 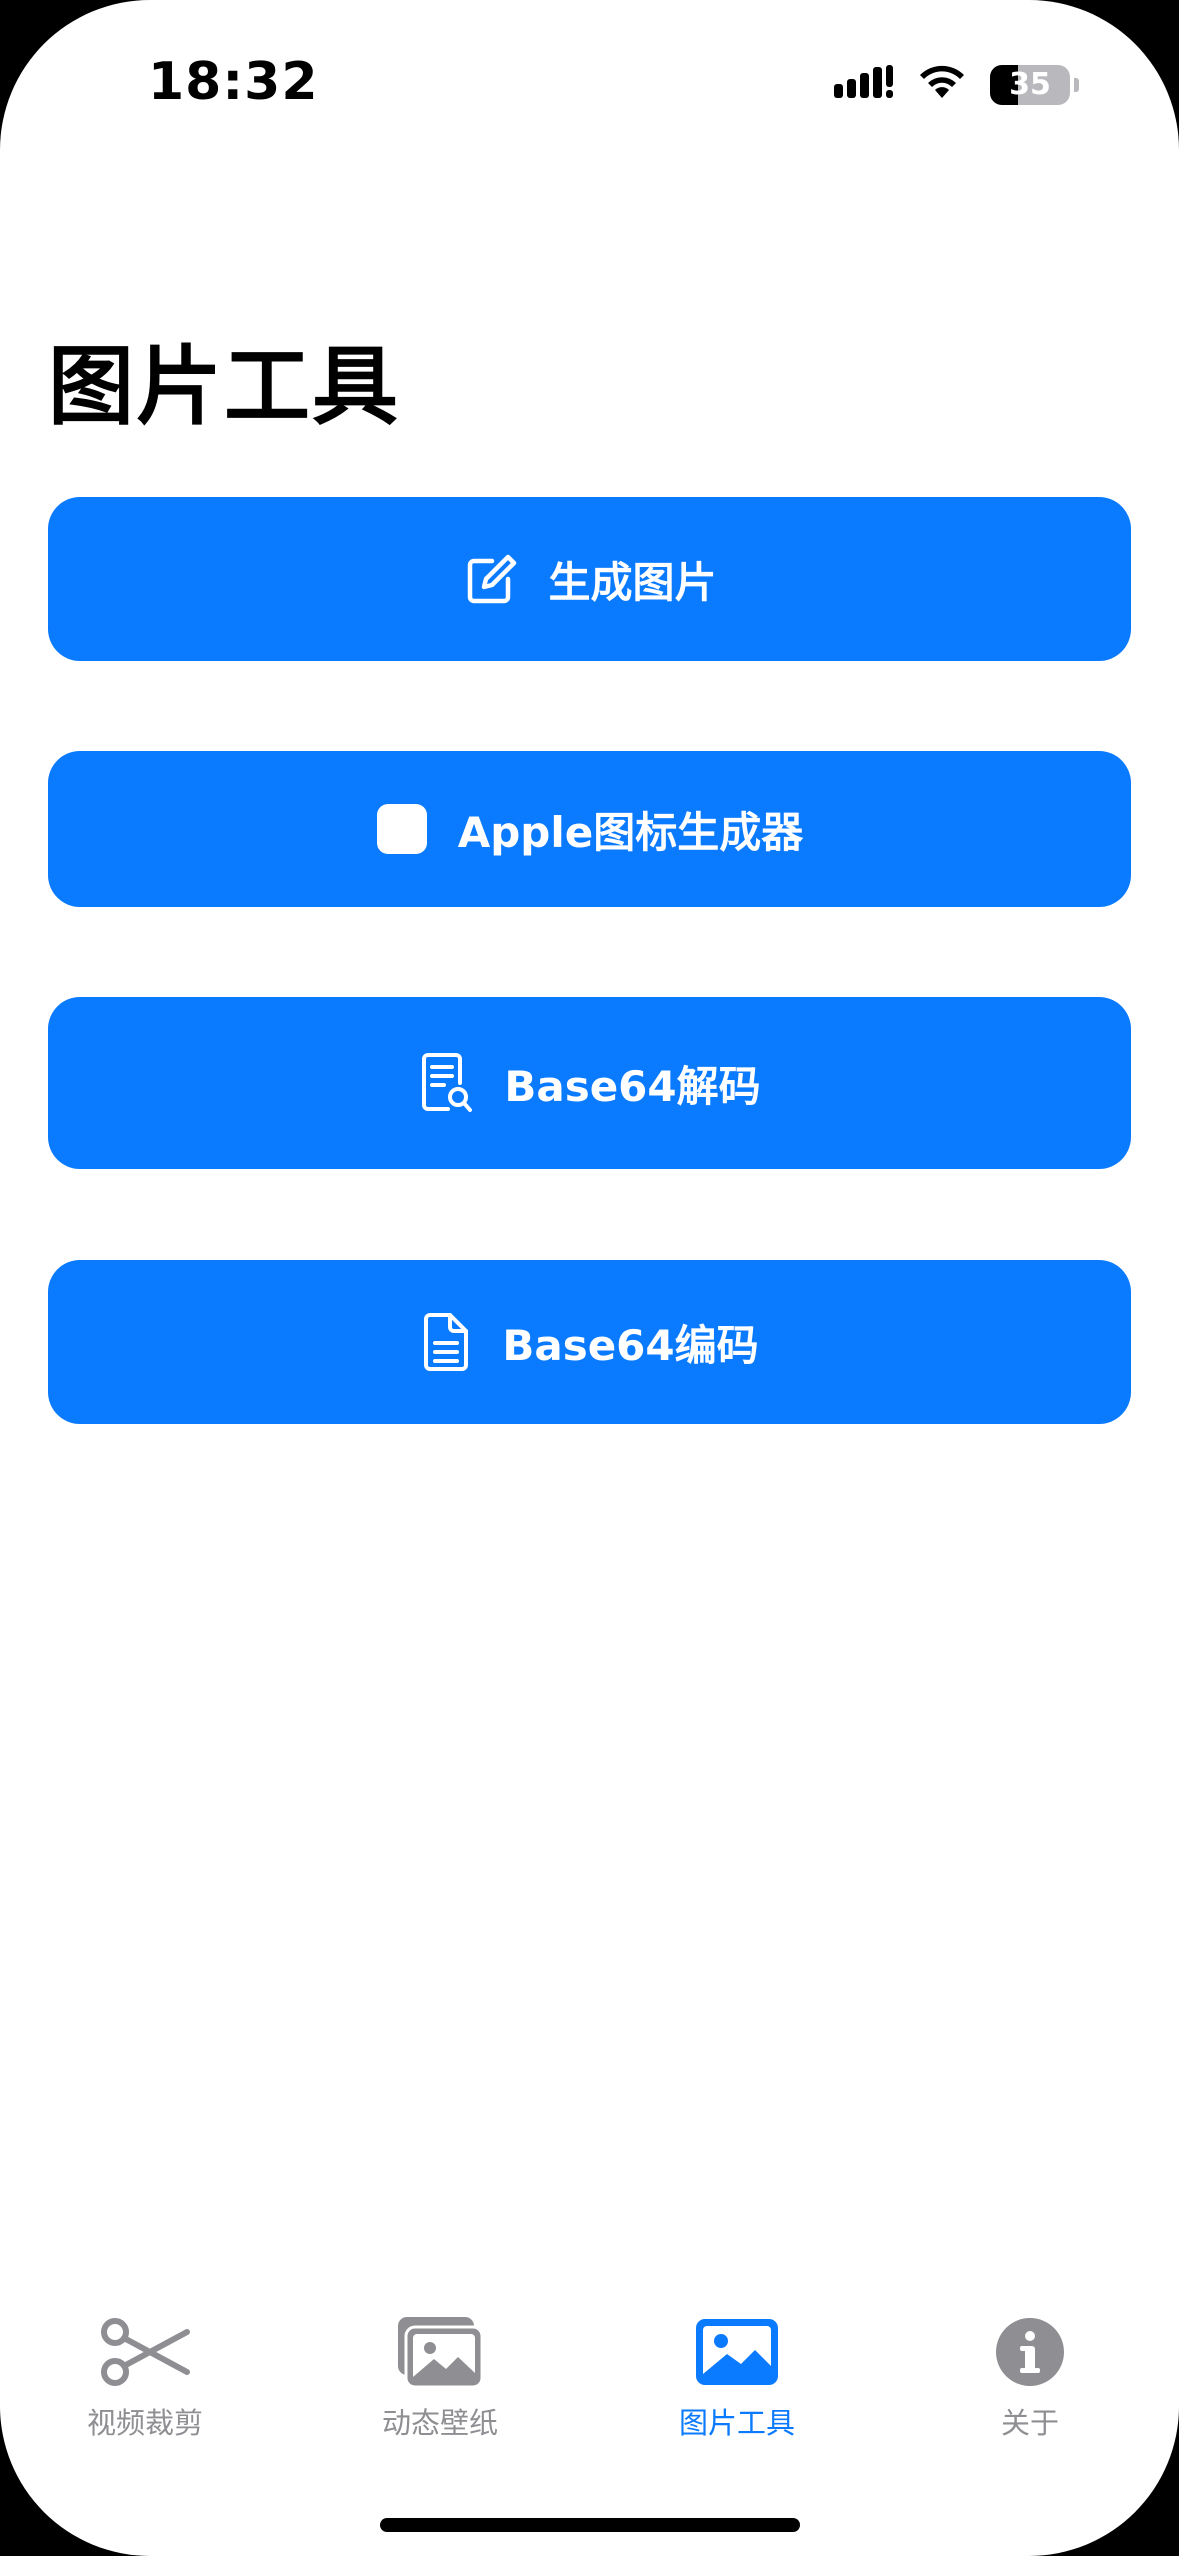 What do you see at coordinates (1076, 84) in the screenshot?
I see `battery-cap` at bounding box center [1076, 84].